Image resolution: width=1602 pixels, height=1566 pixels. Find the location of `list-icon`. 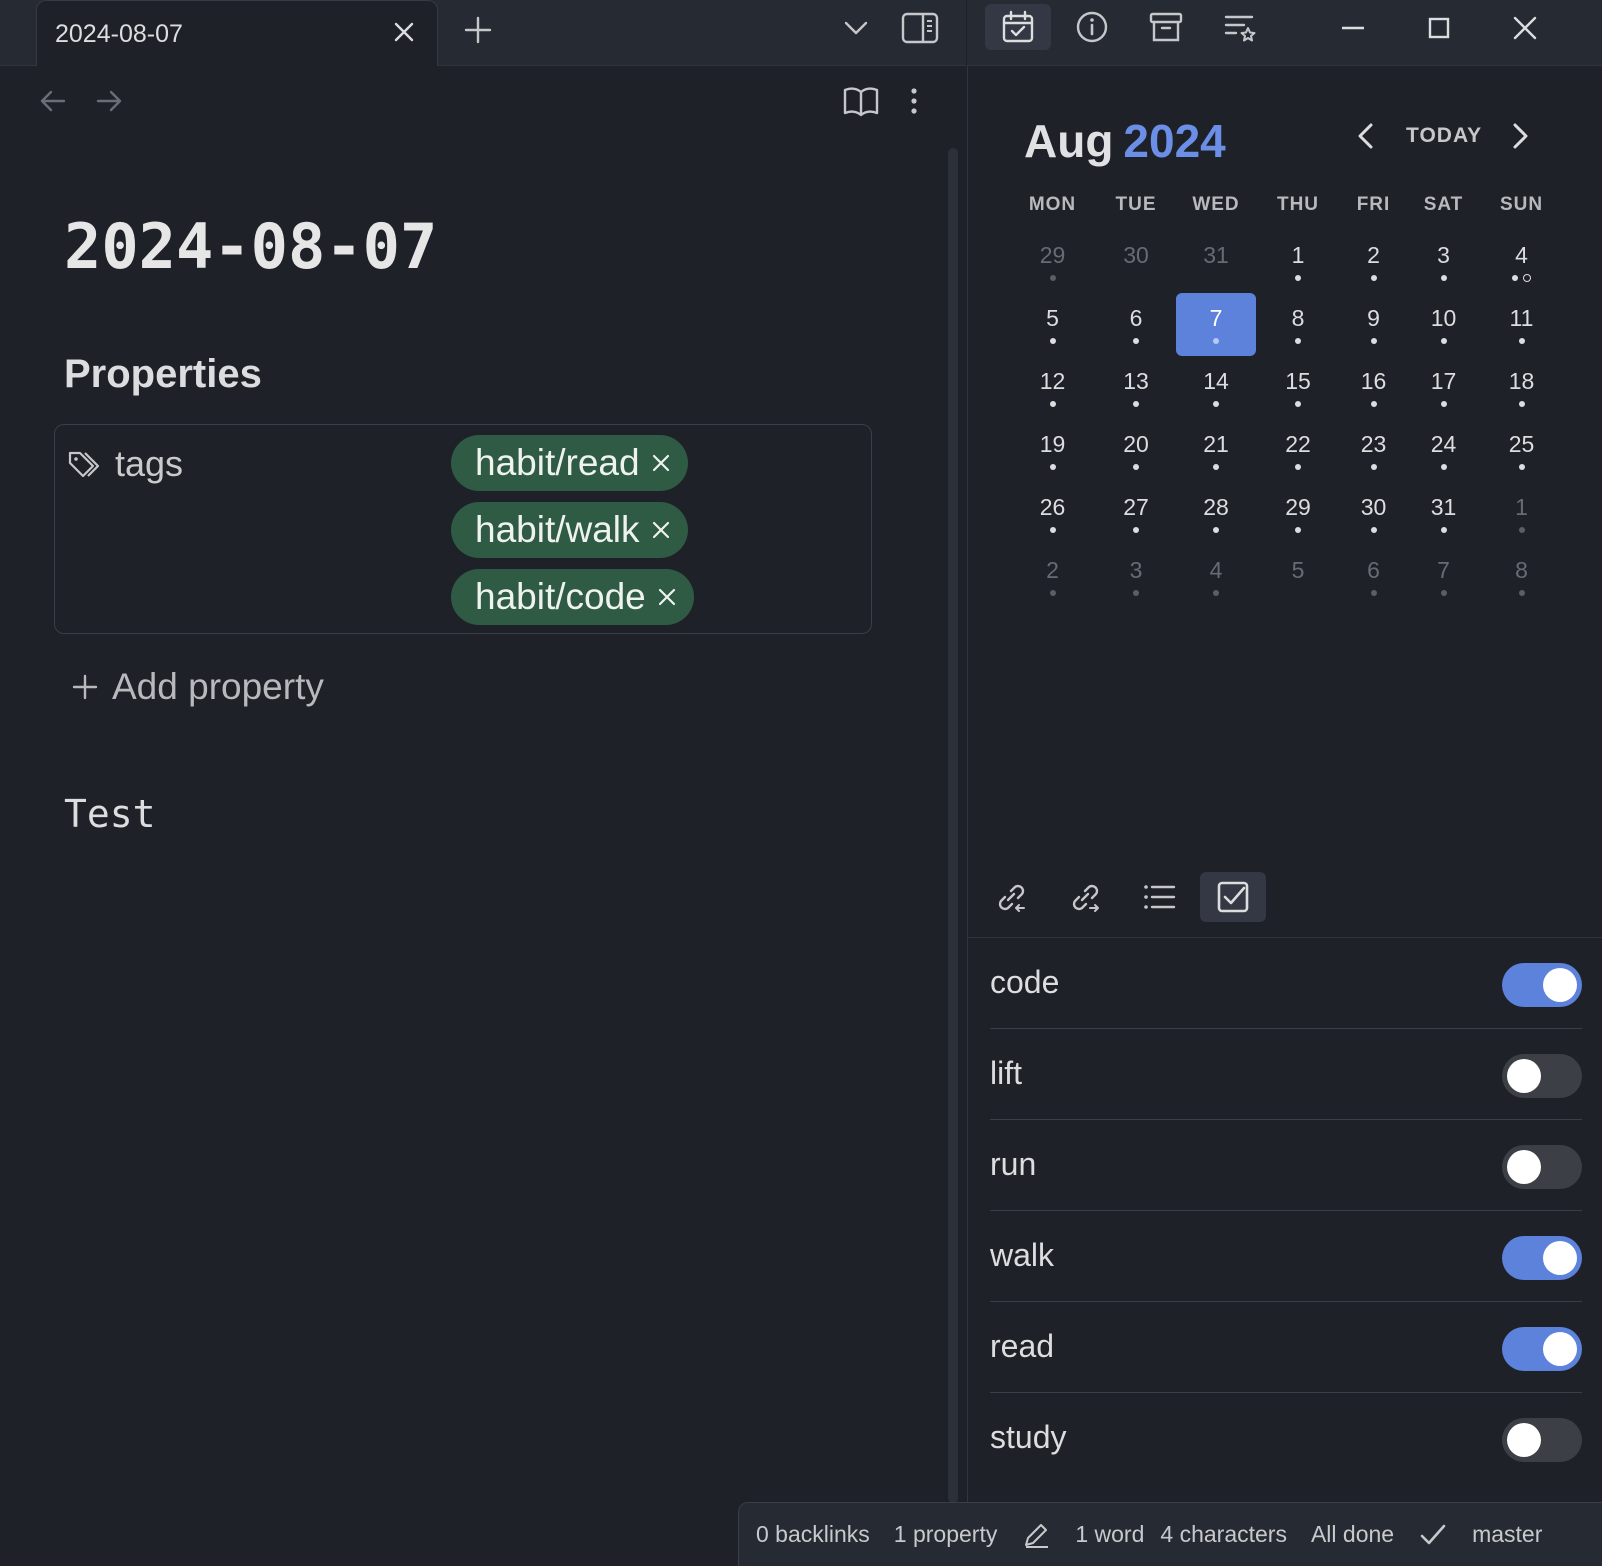

list-icon is located at coordinates (1159, 897).